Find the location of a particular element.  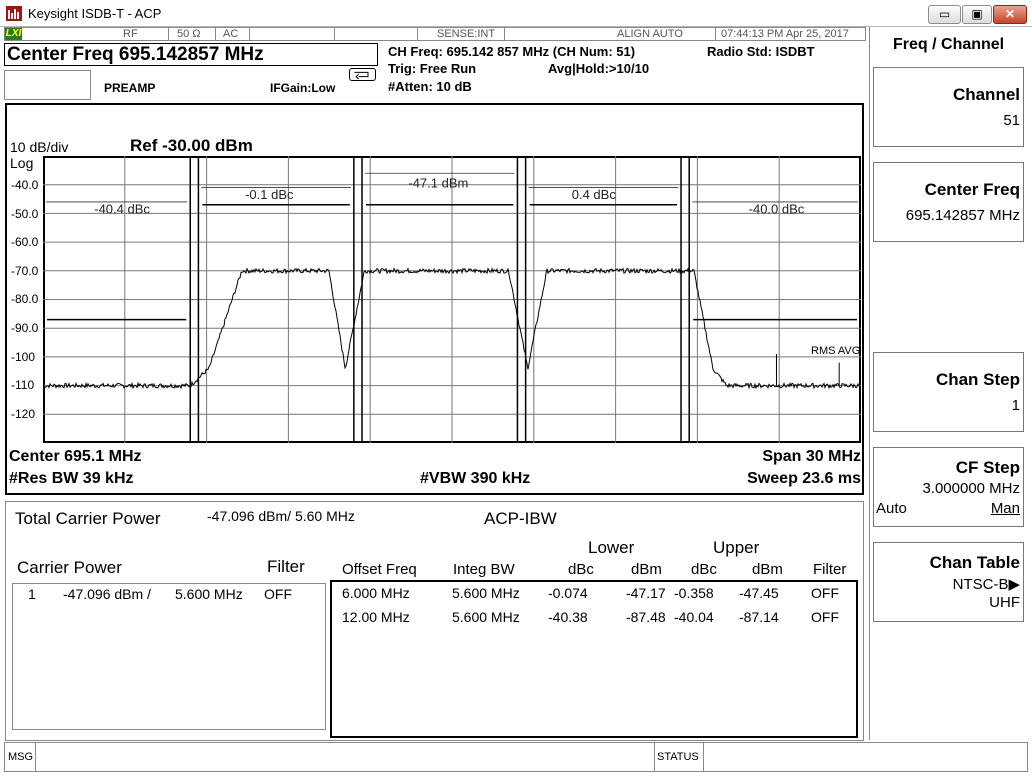

sense-label: SENSE:INT is located at coordinates (466, 34).